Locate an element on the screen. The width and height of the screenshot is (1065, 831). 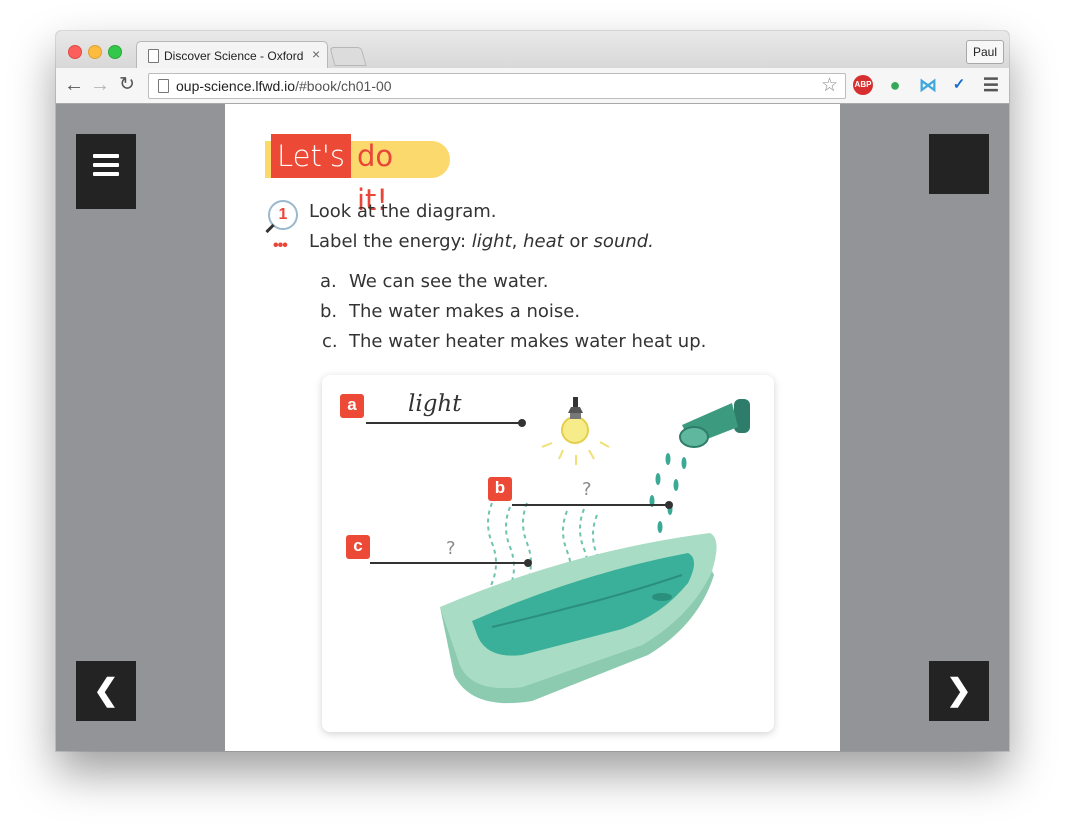
browser-tab: Discover Science - Oxford × is located at coordinates (232, 55).